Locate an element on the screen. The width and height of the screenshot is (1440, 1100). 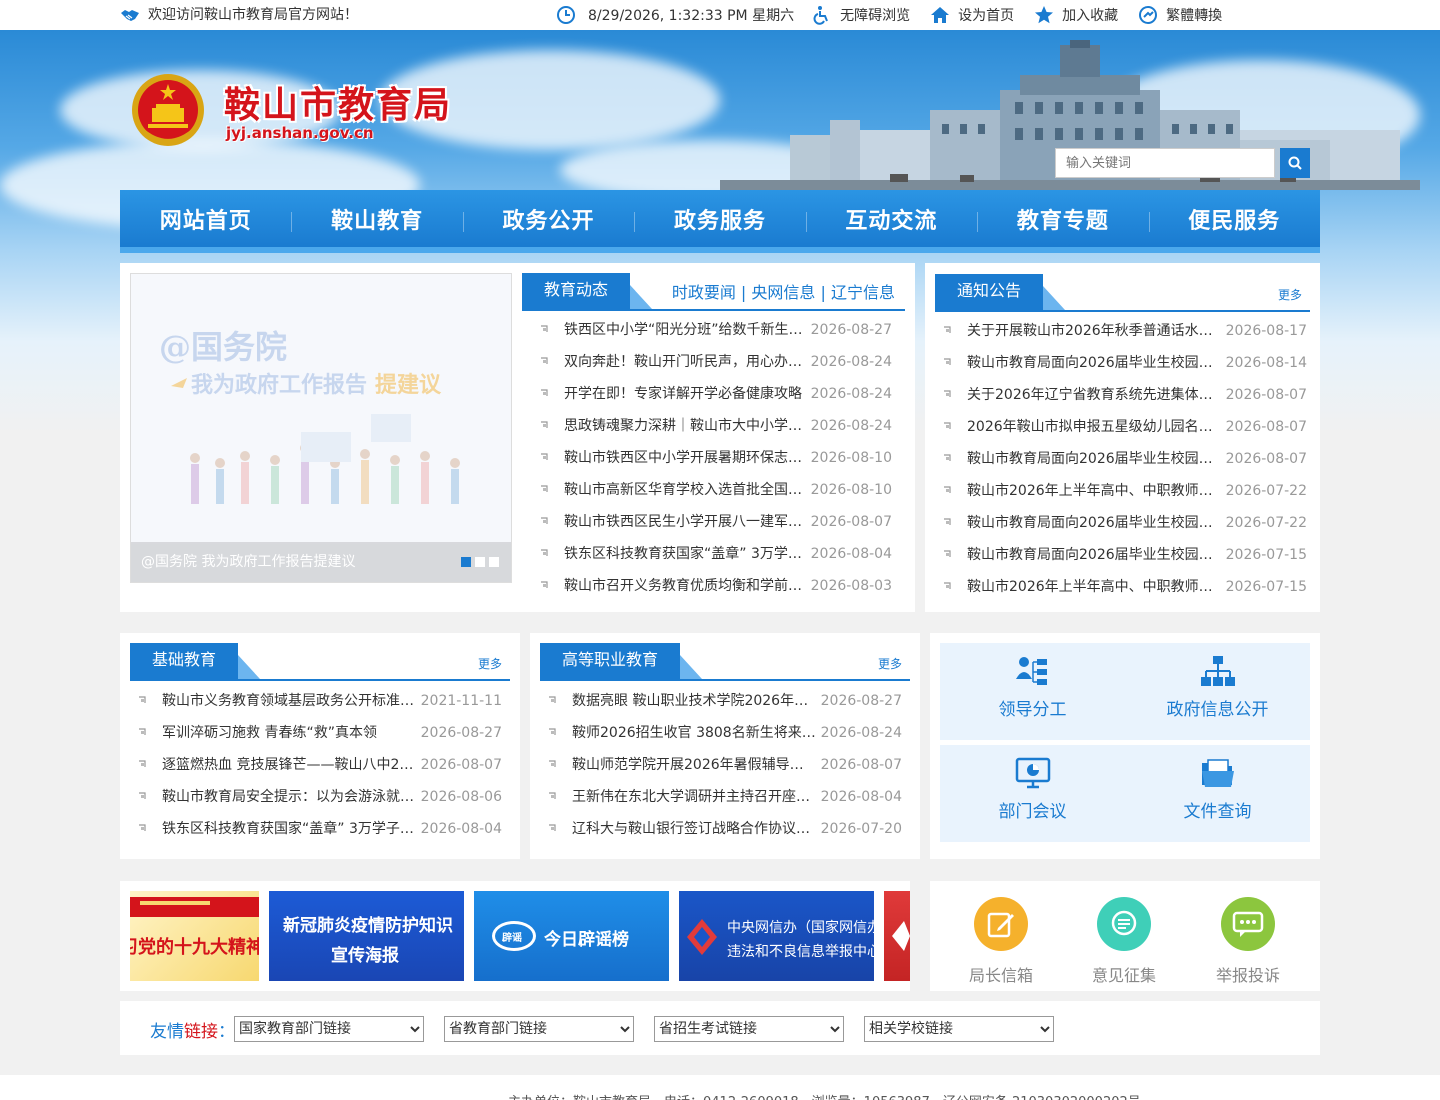
director-mailbox-button is located at coordinates (1001, 924).